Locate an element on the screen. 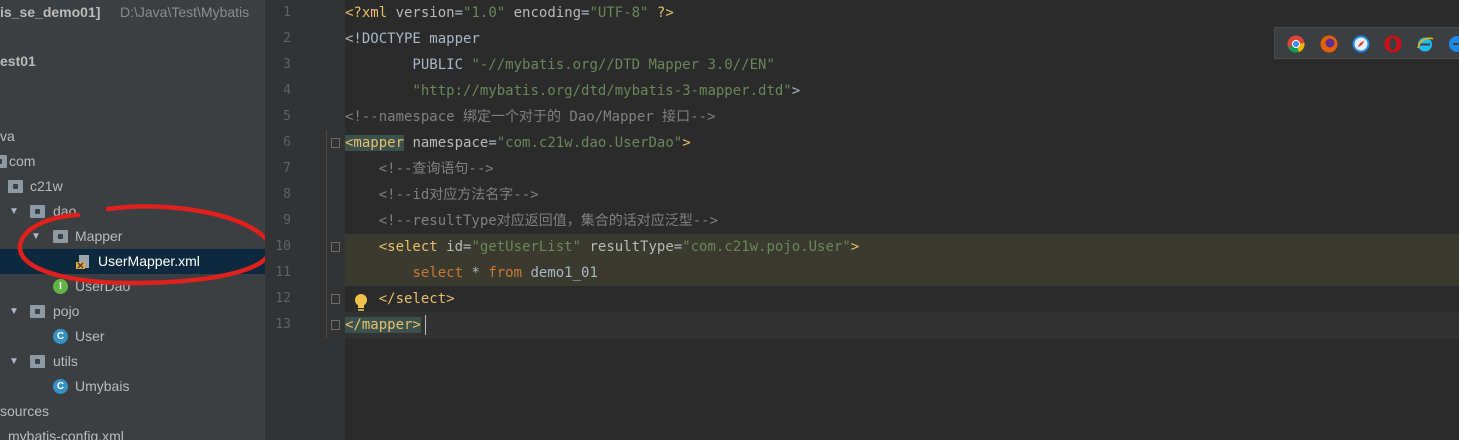 This screenshot has height=440, width=1459. tree-item-label: pojo is located at coordinates (66, 311).